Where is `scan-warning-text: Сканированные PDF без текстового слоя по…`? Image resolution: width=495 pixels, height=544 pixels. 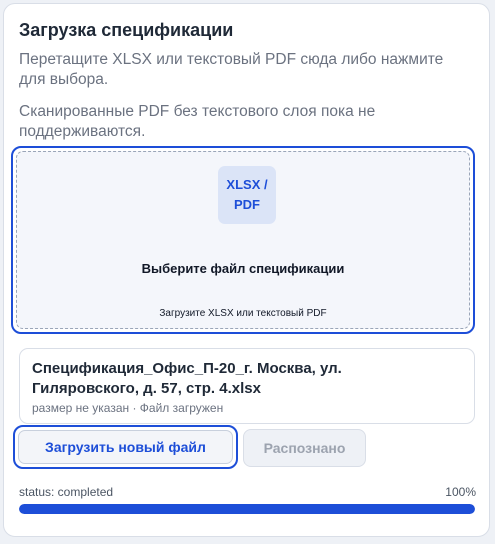
scan-warning-text: Сканированные PDF без текстового слоя по… is located at coordinates (197, 121).